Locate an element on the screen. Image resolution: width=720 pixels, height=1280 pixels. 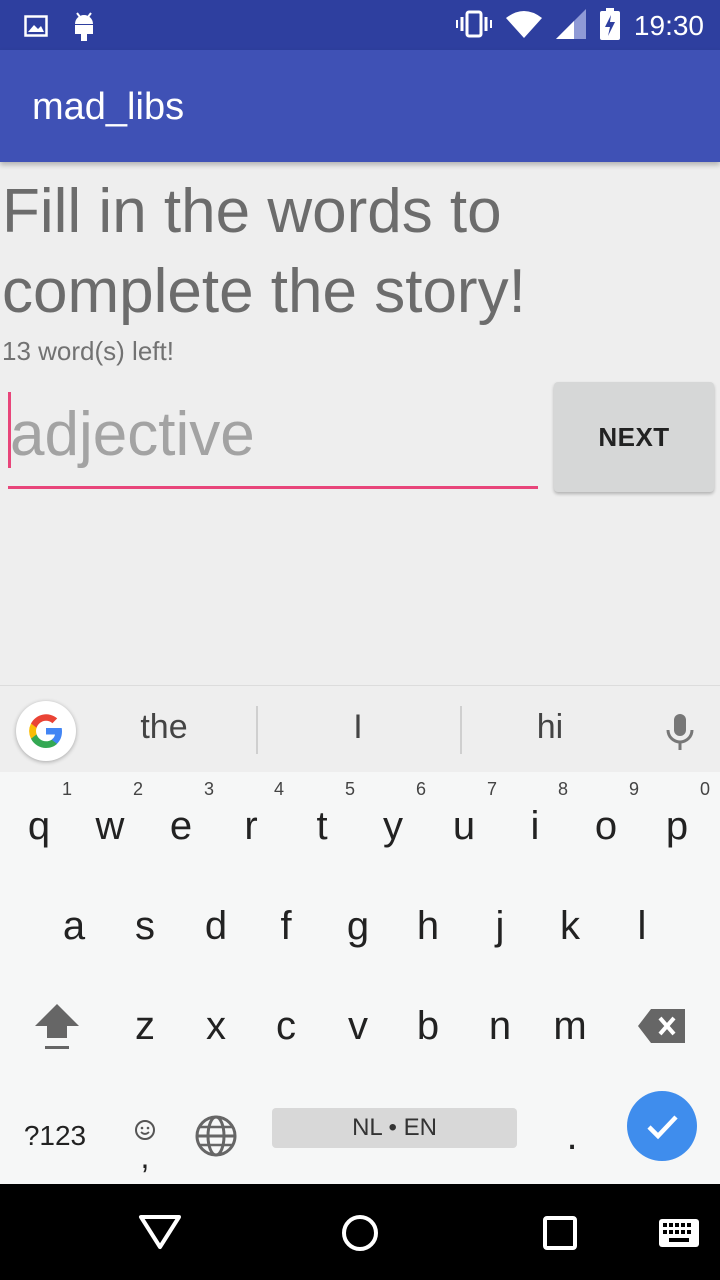
words-left-counter: 13 word(s) left! is located at coordinates (88, 351).